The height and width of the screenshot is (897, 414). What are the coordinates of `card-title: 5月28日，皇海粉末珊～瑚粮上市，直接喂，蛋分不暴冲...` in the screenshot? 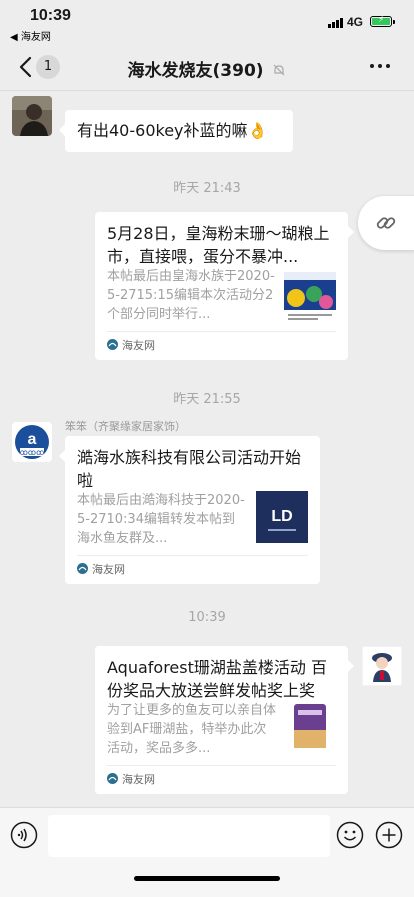 It's located at (218, 245).